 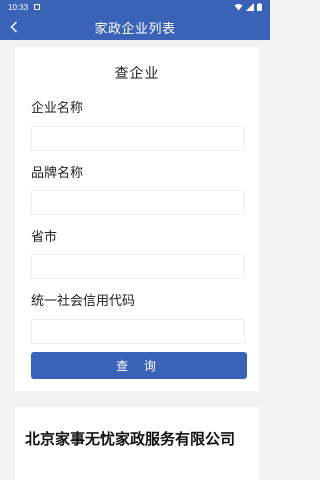 I want to click on app-header: 家政企业列表, so click(x=135, y=27).